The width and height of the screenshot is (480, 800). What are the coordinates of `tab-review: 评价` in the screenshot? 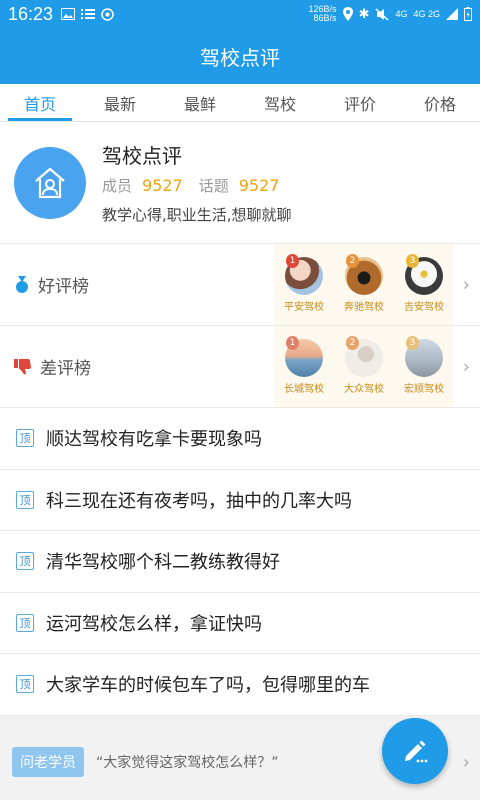 It's located at (360, 102).